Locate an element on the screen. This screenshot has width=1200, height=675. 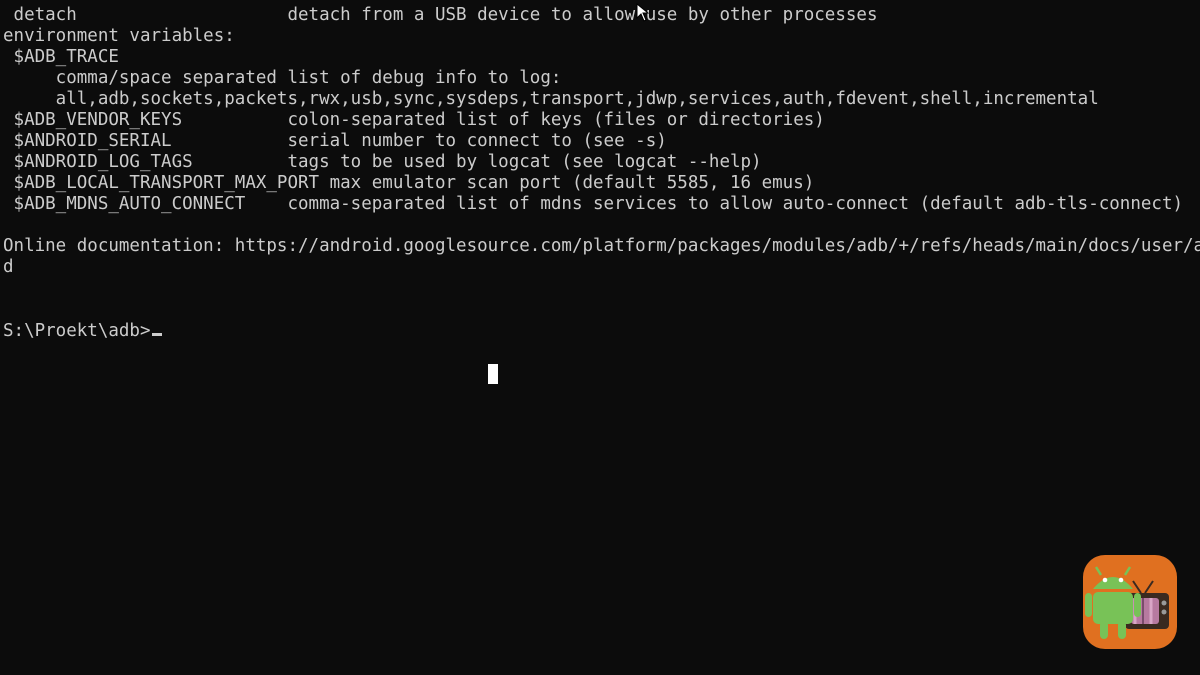
text-caret is located at coordinates (156, 334).